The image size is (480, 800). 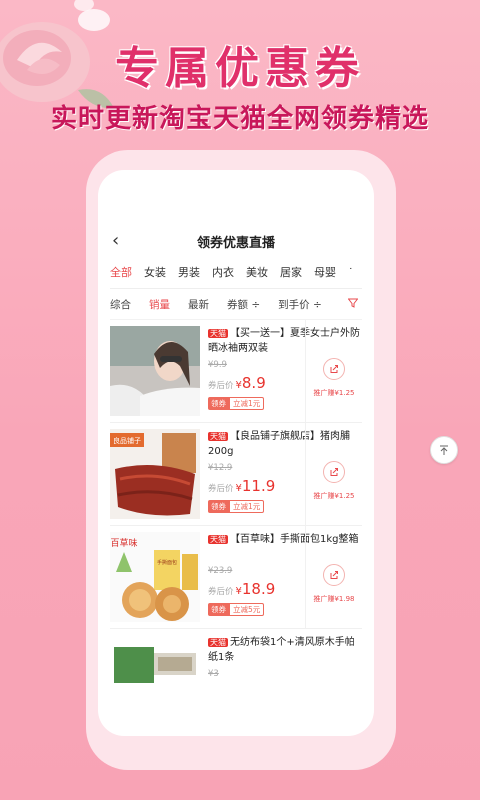 I want to click on share-panel: 推广赚¥1.98, so click(x=333, y=577).